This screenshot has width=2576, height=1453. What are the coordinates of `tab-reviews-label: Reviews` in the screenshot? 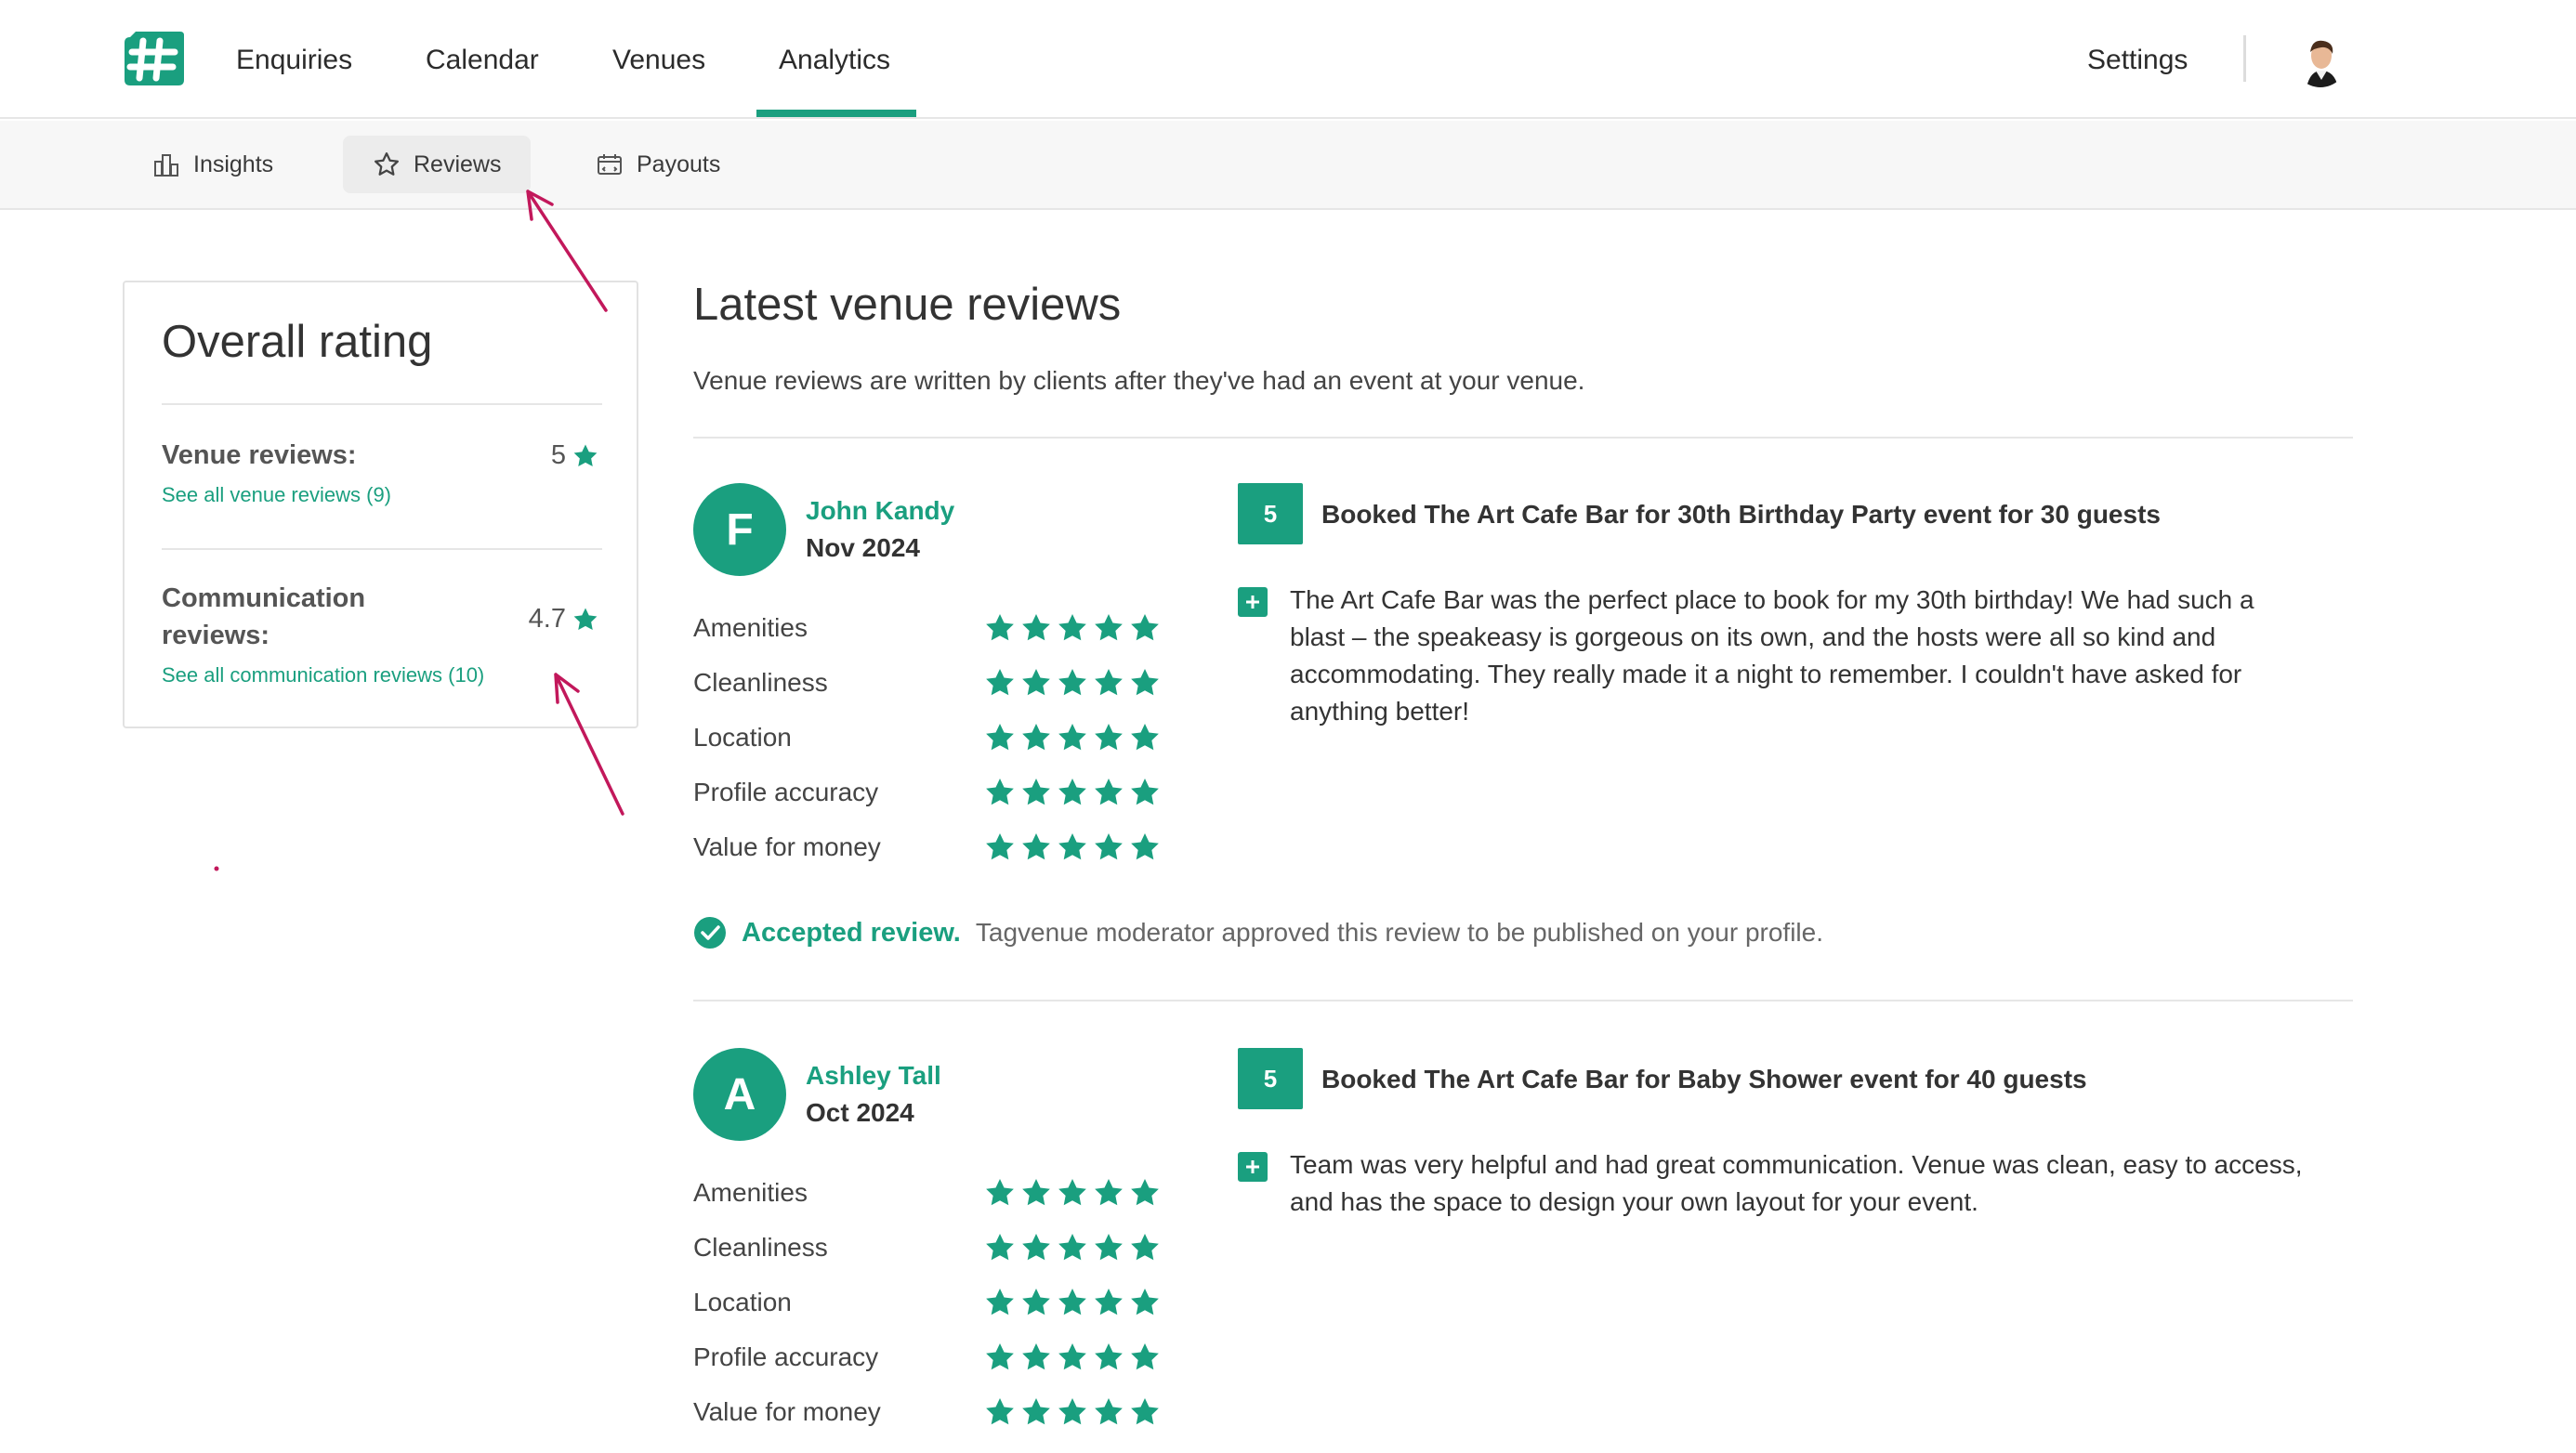 It's located at (458, 164).